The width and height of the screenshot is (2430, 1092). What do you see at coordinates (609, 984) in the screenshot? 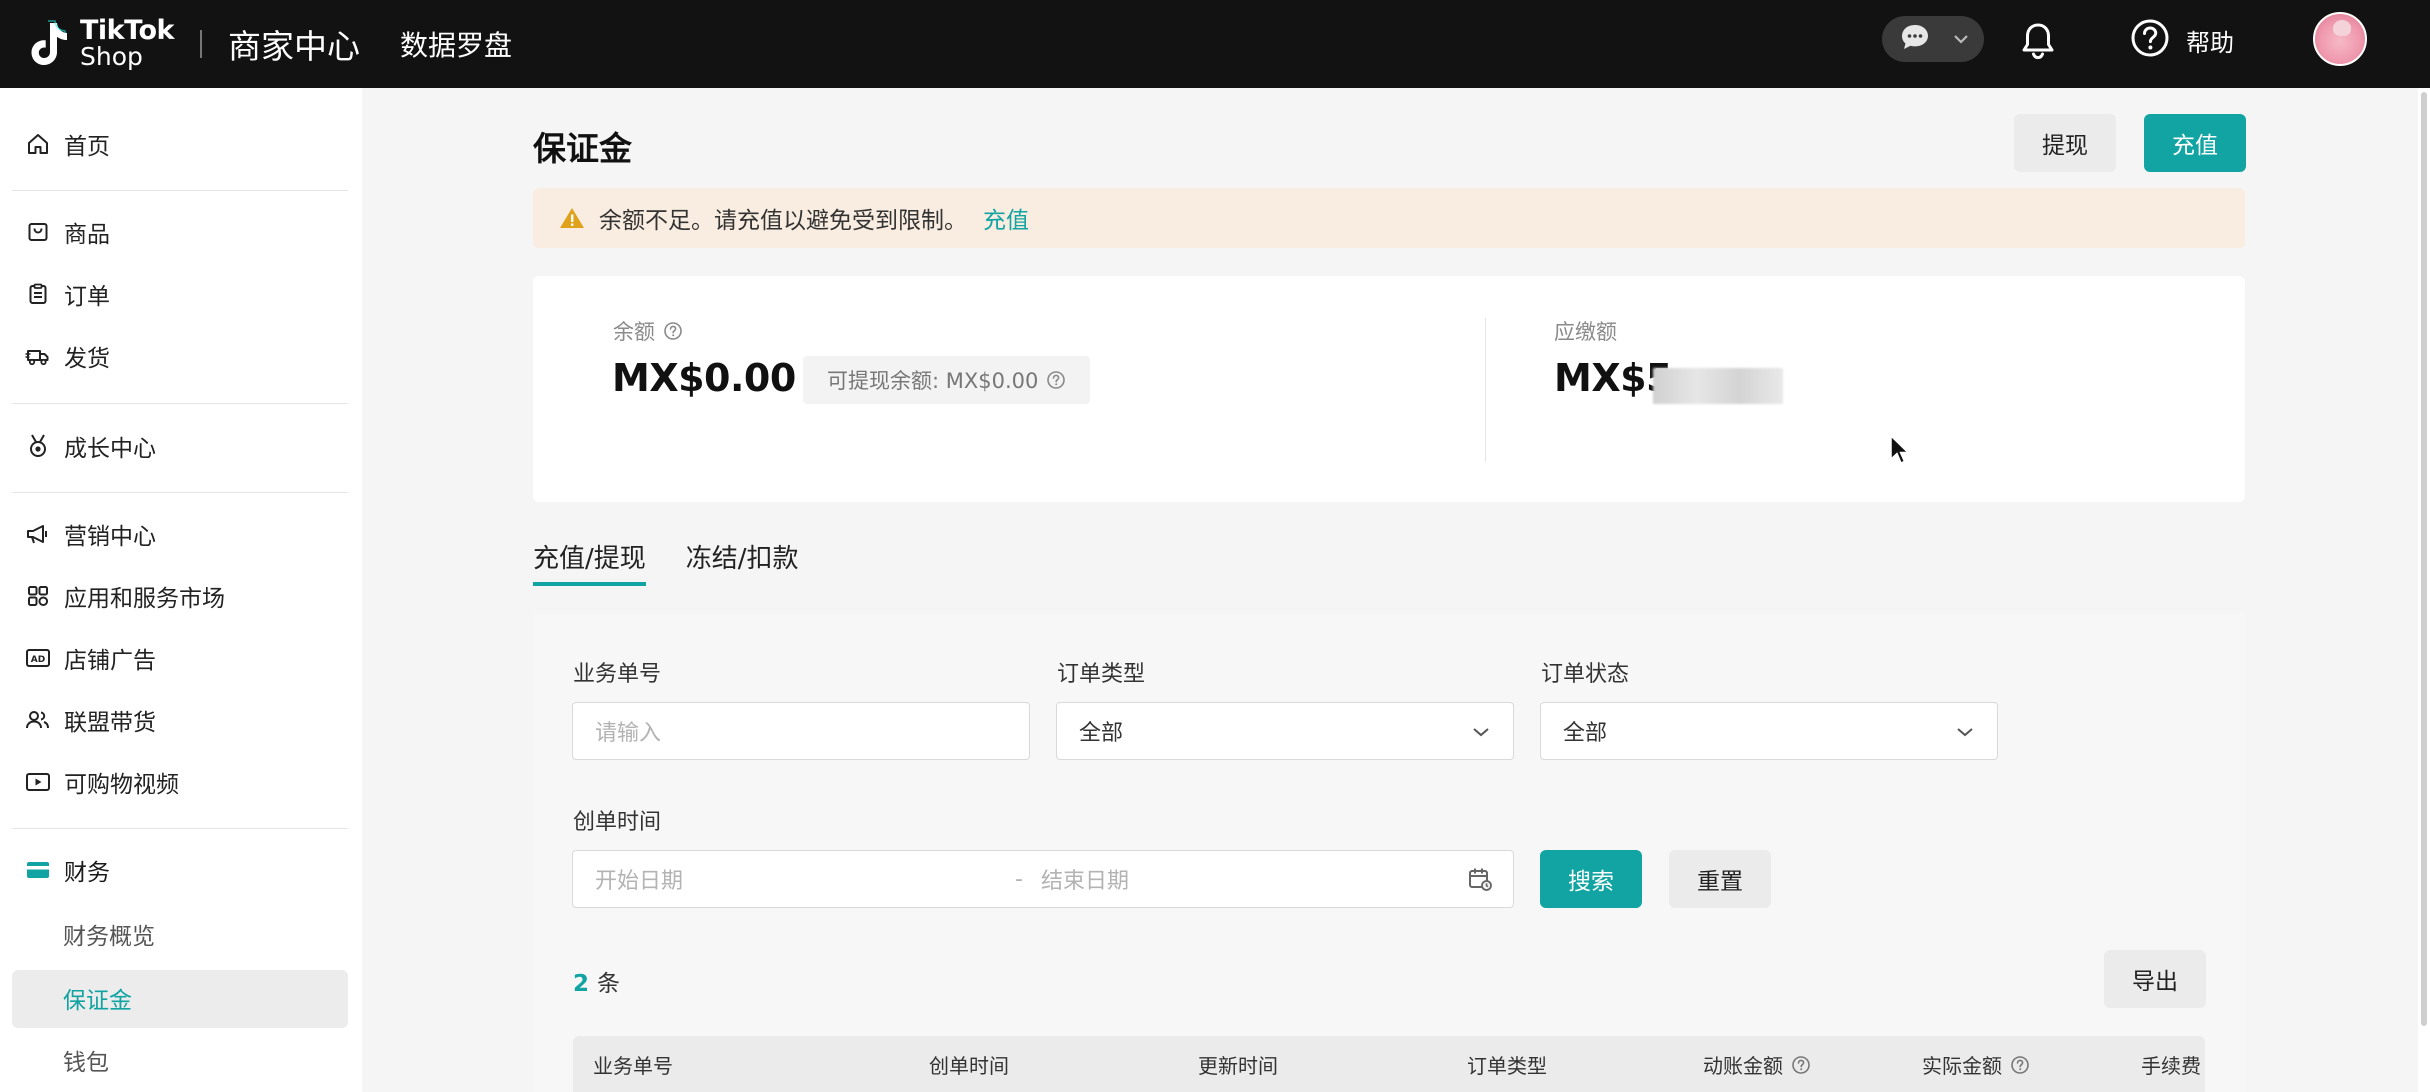
I see `result-count-unit: 条` at bounding box center [609, 984].